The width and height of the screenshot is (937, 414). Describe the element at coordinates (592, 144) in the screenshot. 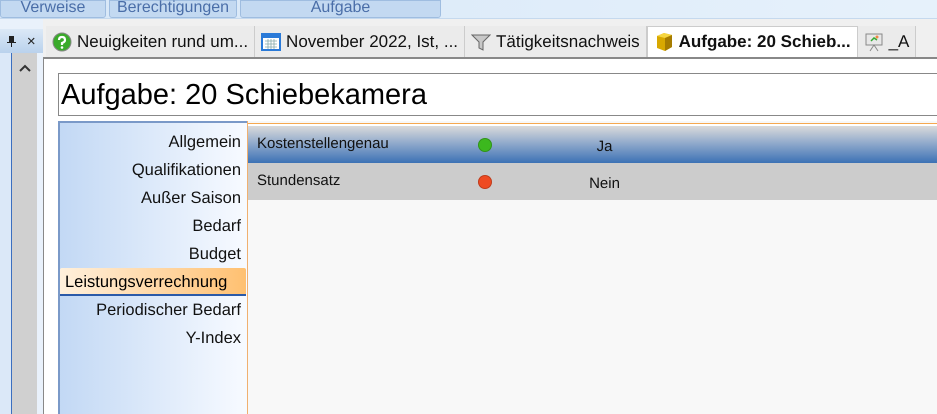

I see `table-row: Kostenstellengenau Ja` at that location.